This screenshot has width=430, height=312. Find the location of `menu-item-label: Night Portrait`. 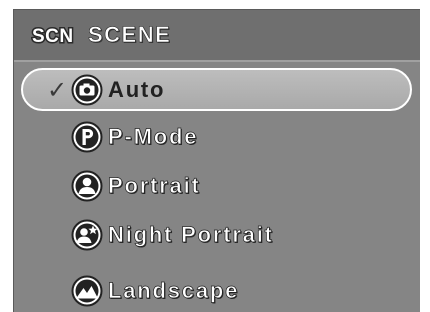

menu-item-label: Night Portrait is located at coordinates (191, 235).